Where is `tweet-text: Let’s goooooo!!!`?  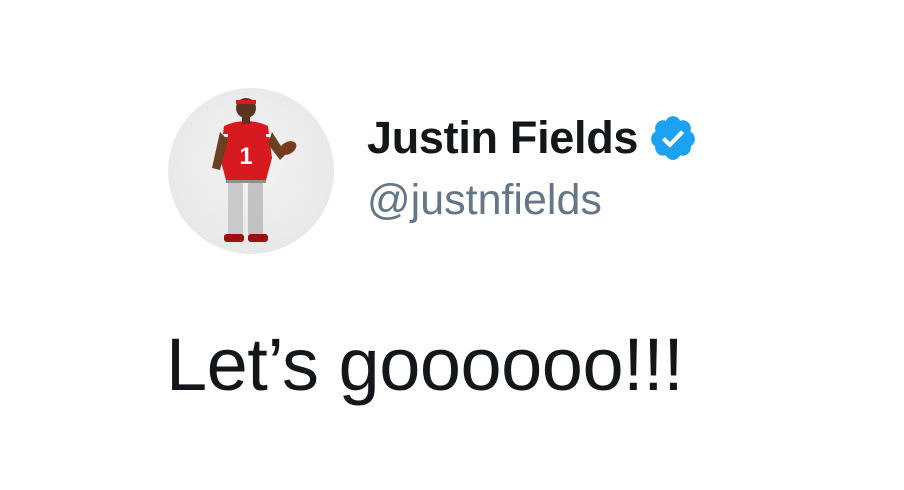
tweet-text: Let’s goooooo!!! is located at coordinates (425, 364).